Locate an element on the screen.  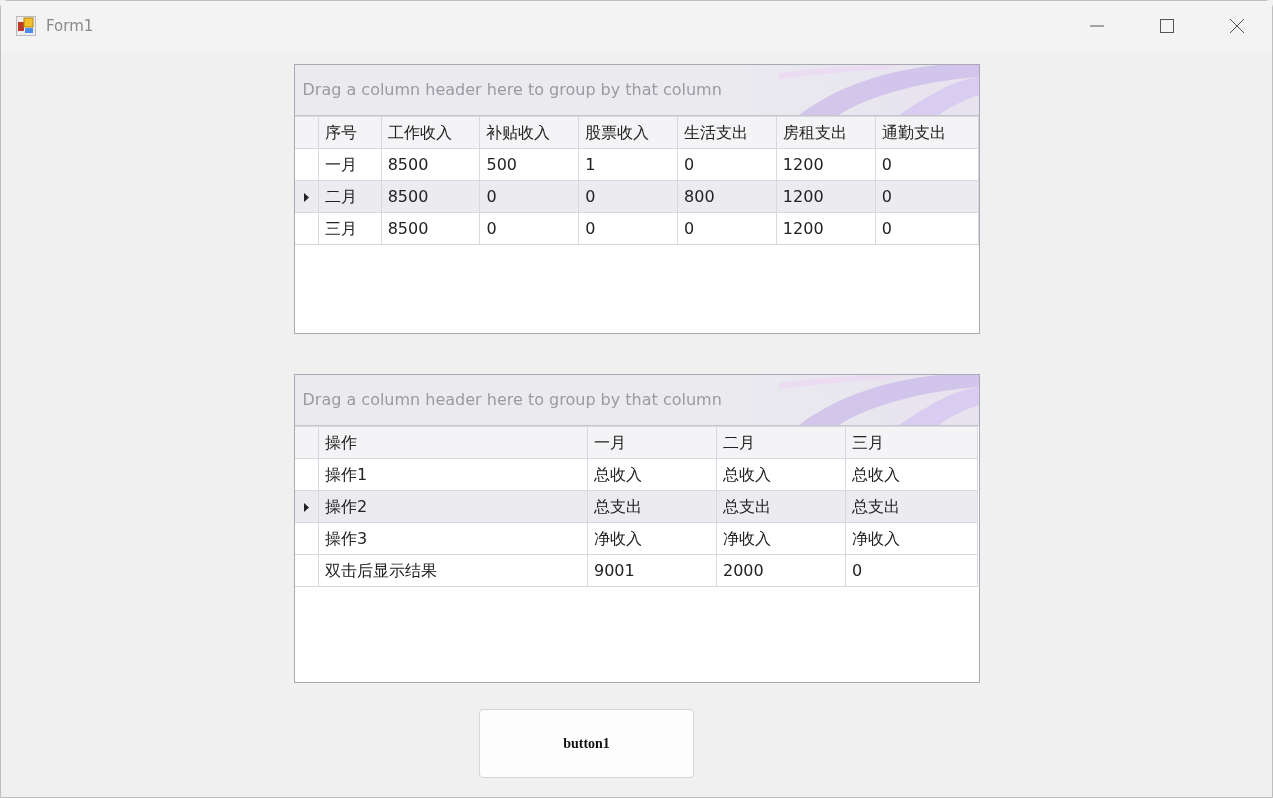
grid-row: 操作1 总收入 总收入 总收入 is located at coordinates (636, 474).